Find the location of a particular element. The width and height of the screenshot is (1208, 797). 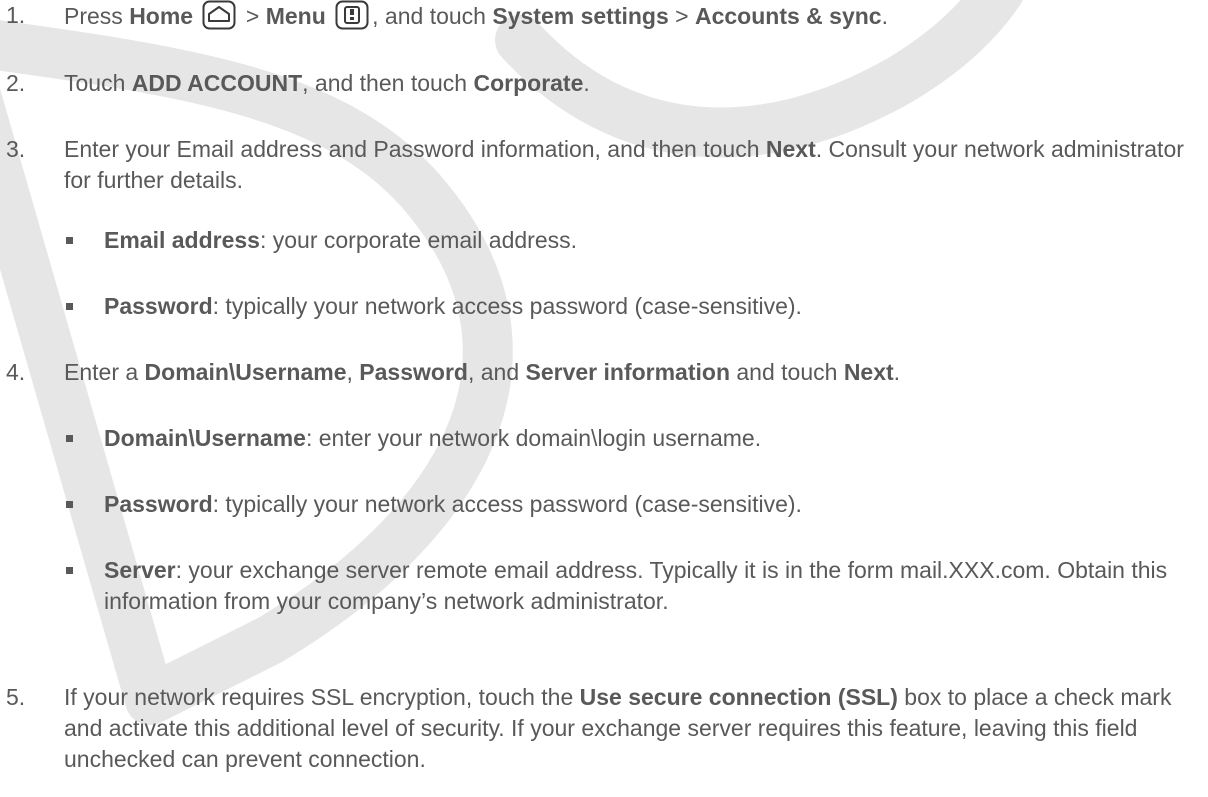

home-key-icon is located at coordinates (219, 19).